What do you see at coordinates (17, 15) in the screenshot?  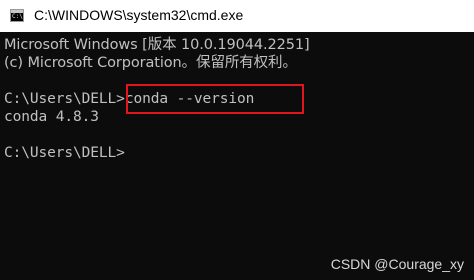 I see `cmd-icon: C:\` at bounding box center [17, 15].